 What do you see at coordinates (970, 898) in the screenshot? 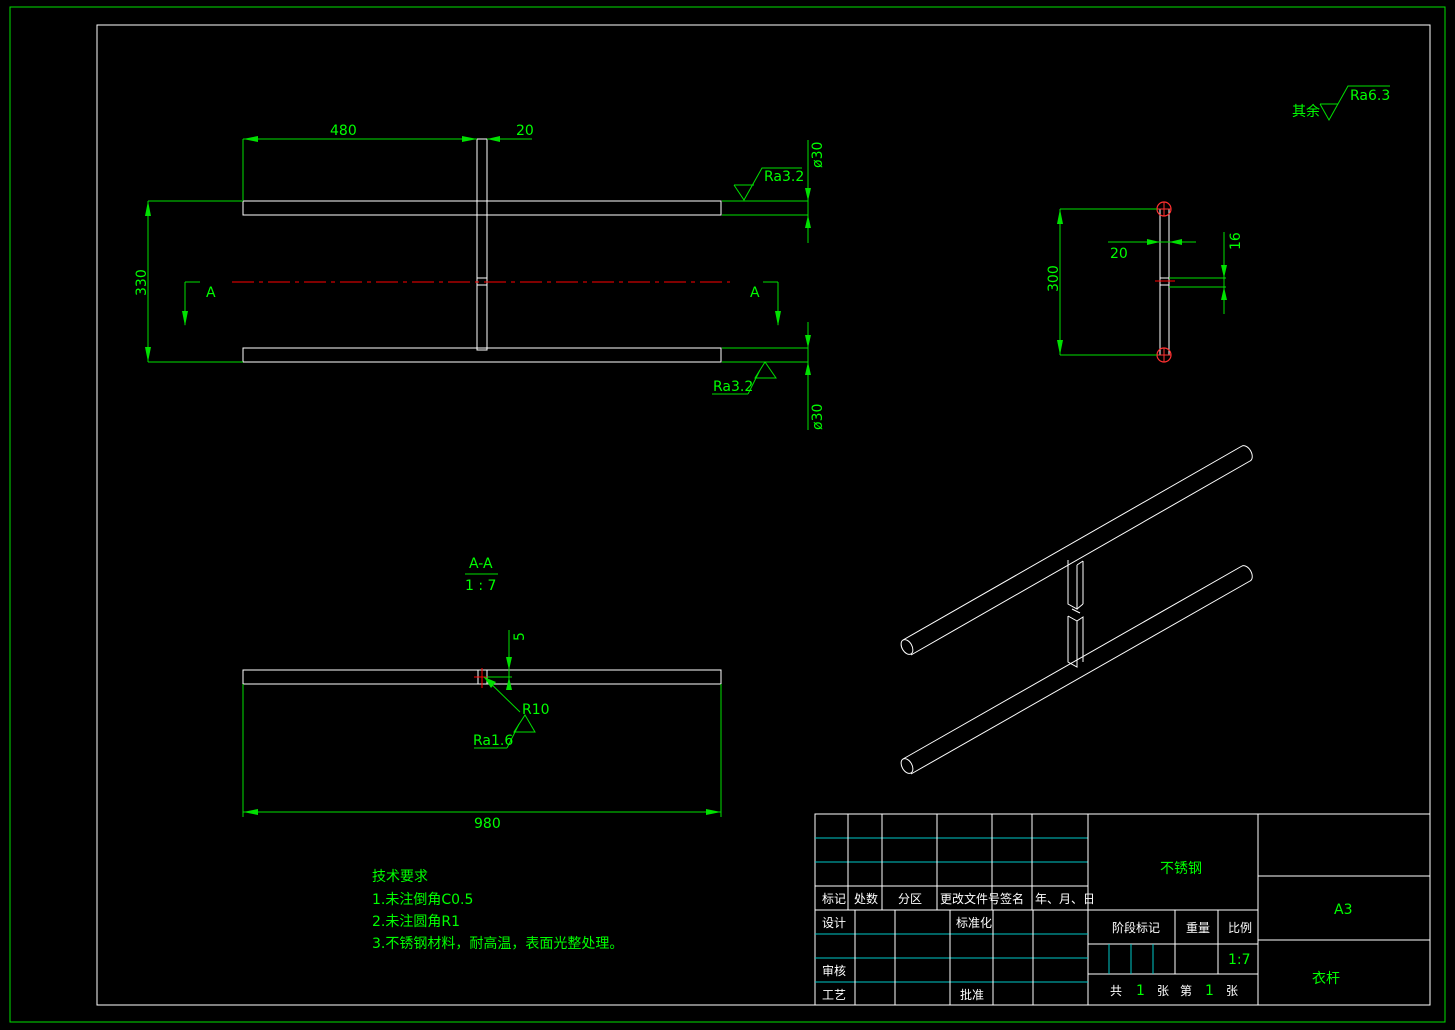
I see `header-change-doc: 更改文件号` at bounding box center [970, 898].